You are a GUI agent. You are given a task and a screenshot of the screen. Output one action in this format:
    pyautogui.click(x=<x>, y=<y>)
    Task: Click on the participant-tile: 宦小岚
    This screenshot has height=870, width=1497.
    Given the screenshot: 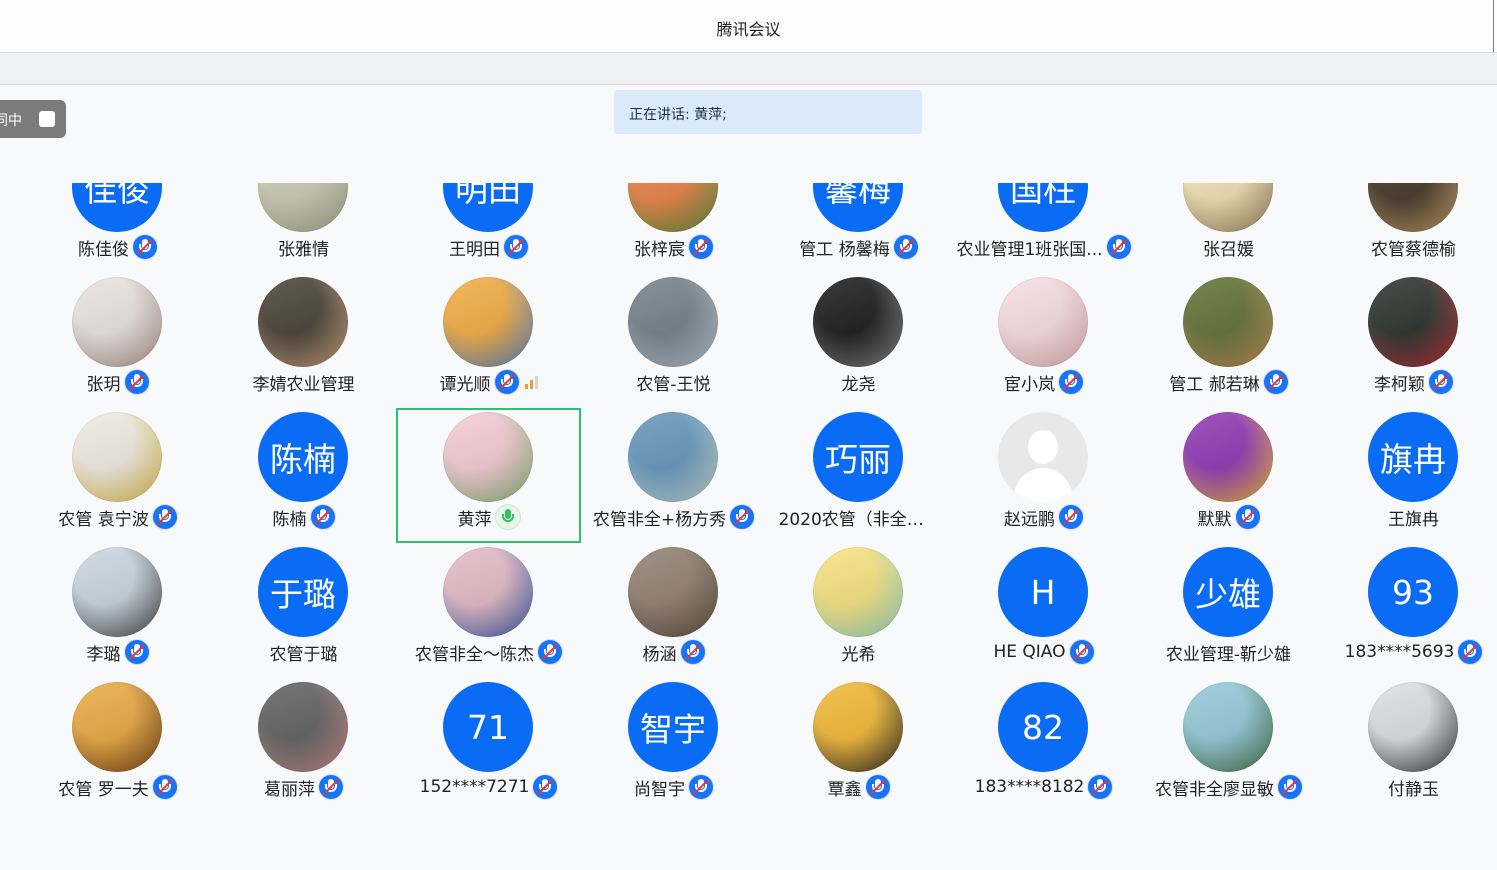 What is the action you would take?
    pyautogui.click(x=1043, y=340)
    